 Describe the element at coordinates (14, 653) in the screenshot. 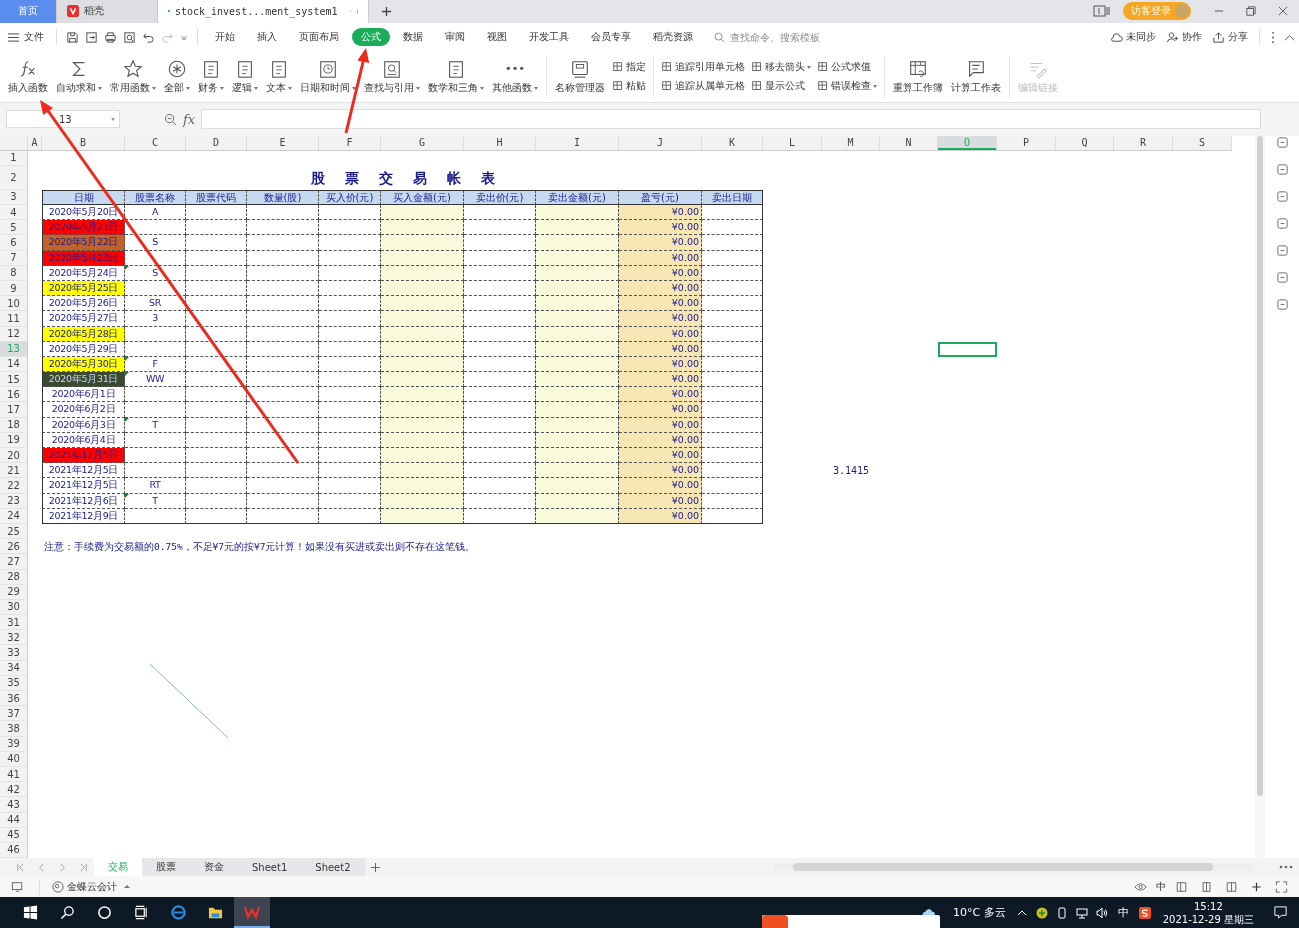

I see `row-header: 33` at that location.